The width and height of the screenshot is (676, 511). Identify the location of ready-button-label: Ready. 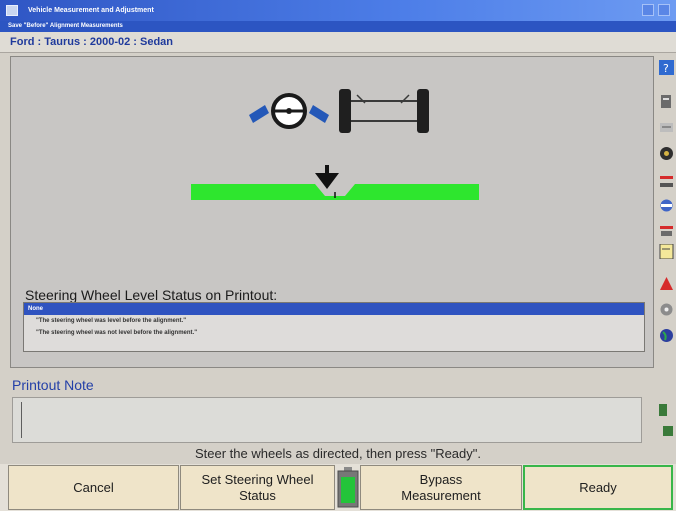
(598, 487).